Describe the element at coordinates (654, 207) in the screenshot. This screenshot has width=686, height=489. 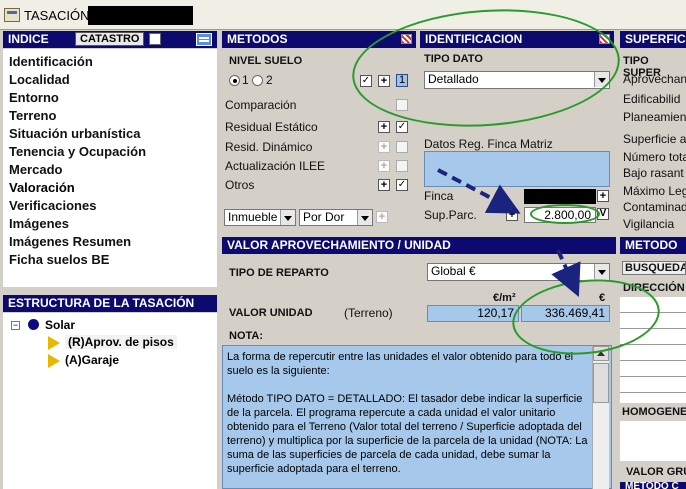
I see `sup-label-contaminado: Contaminad` at that location.